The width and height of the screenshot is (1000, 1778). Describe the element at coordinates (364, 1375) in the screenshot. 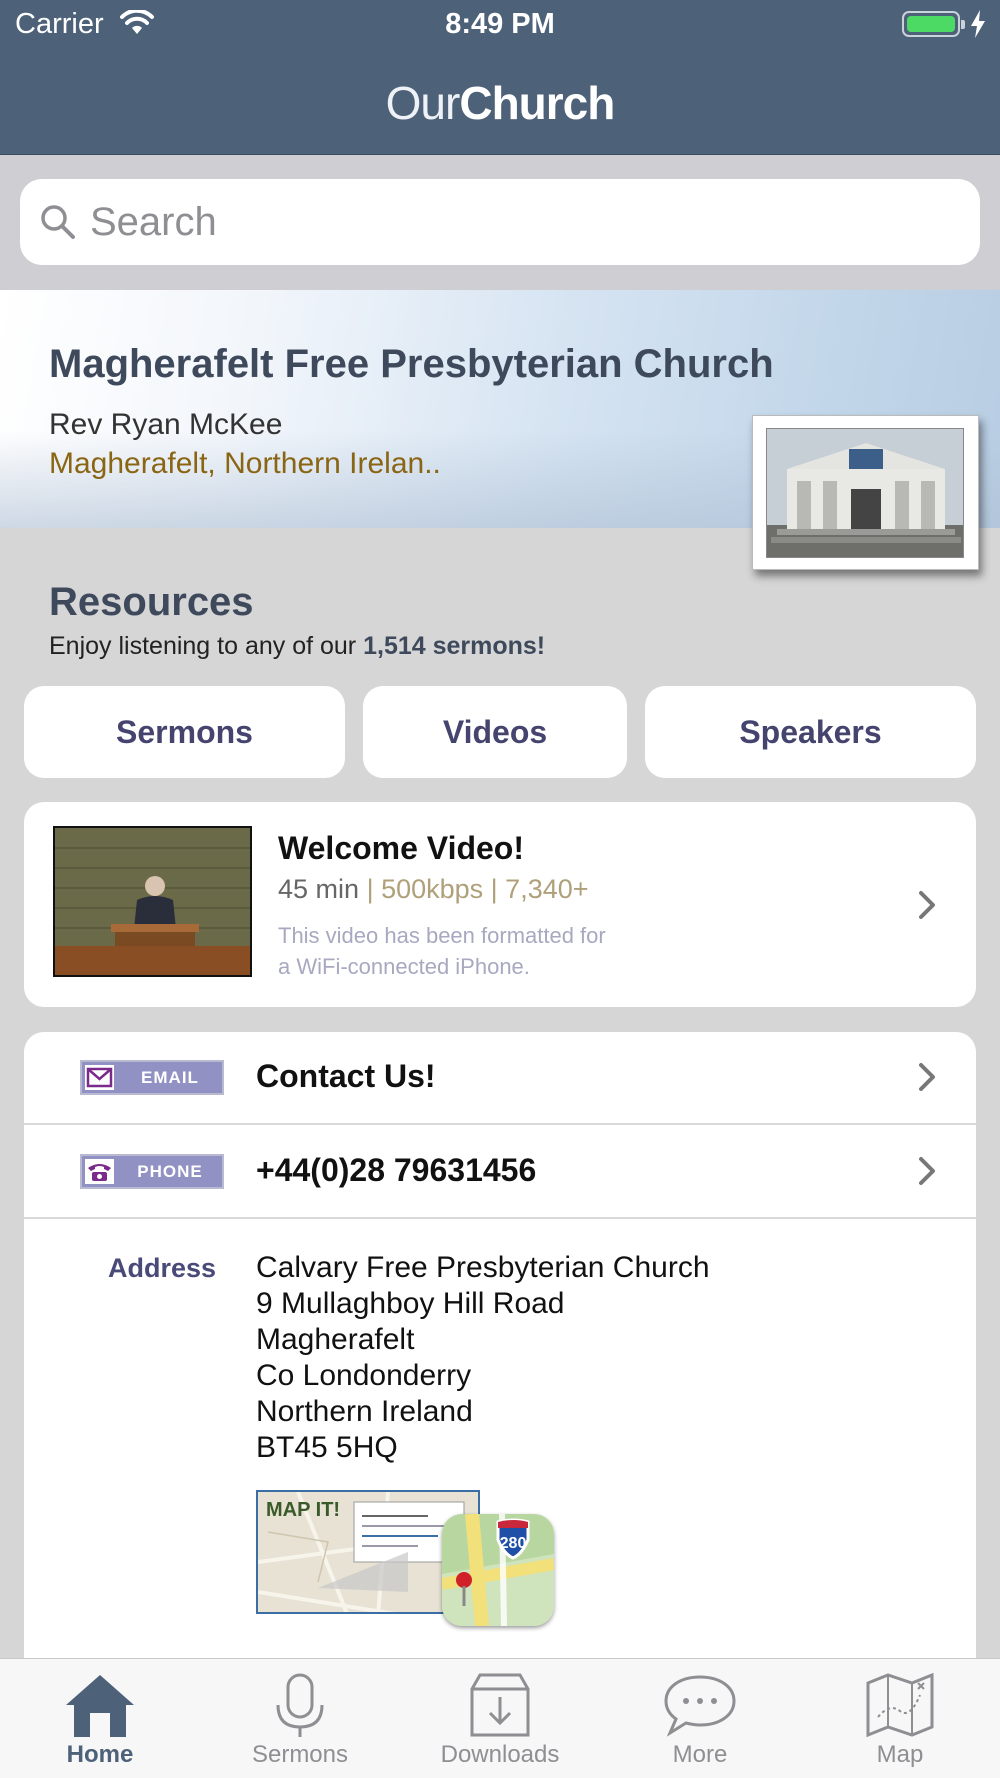

I see `address-line: Co Londonderry` at that location.